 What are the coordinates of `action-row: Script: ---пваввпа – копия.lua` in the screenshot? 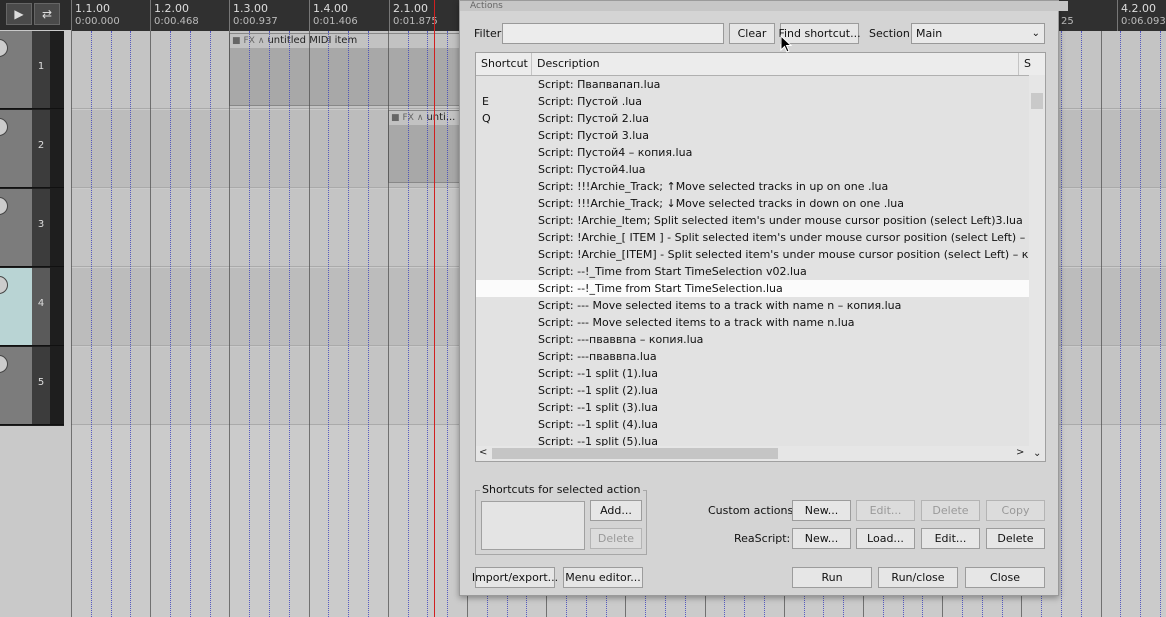 It's located at (752, 339).